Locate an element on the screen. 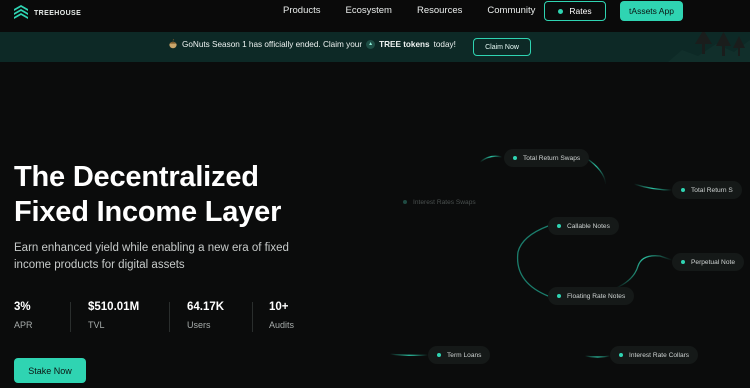  stat-audits: 10+ Audits is located at coordinates (281, 315).